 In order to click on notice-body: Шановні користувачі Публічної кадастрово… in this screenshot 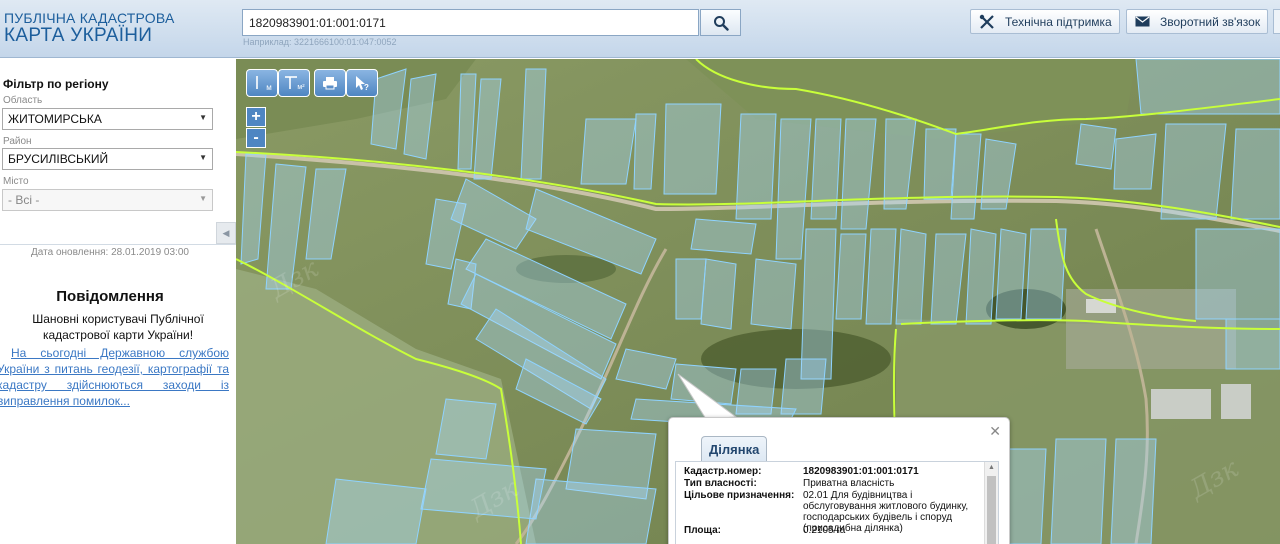, I will do `click(118, 327)`.